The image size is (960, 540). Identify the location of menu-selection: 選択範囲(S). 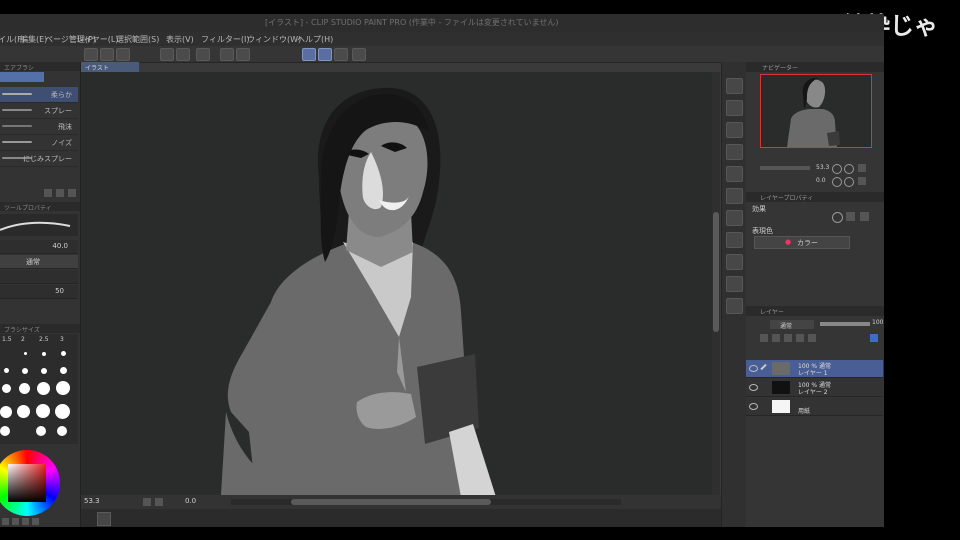
(137, 39).